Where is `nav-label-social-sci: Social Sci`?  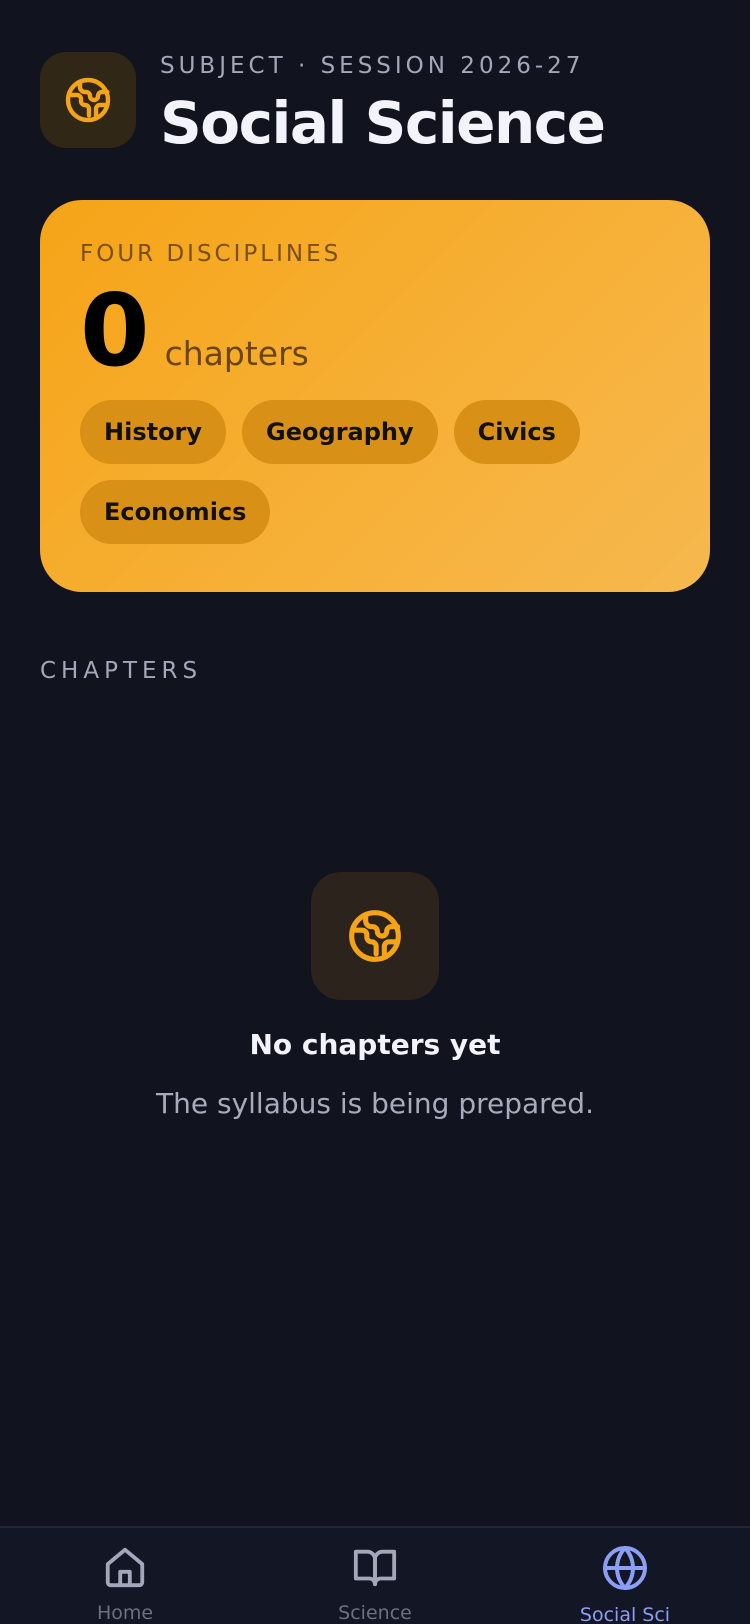
nav-label-social-sci: Social Sci is located at coordinates (625, 1614).